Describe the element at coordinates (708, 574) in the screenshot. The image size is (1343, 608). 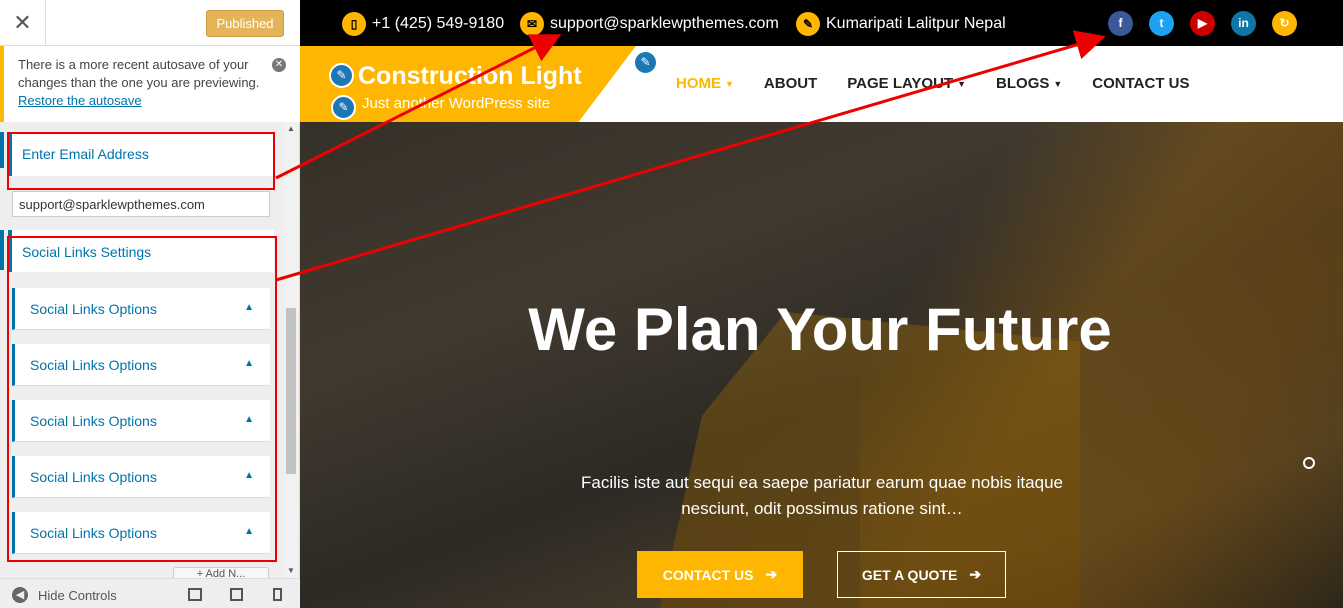
I see `contact-us-label: CONTACT US` at that location.